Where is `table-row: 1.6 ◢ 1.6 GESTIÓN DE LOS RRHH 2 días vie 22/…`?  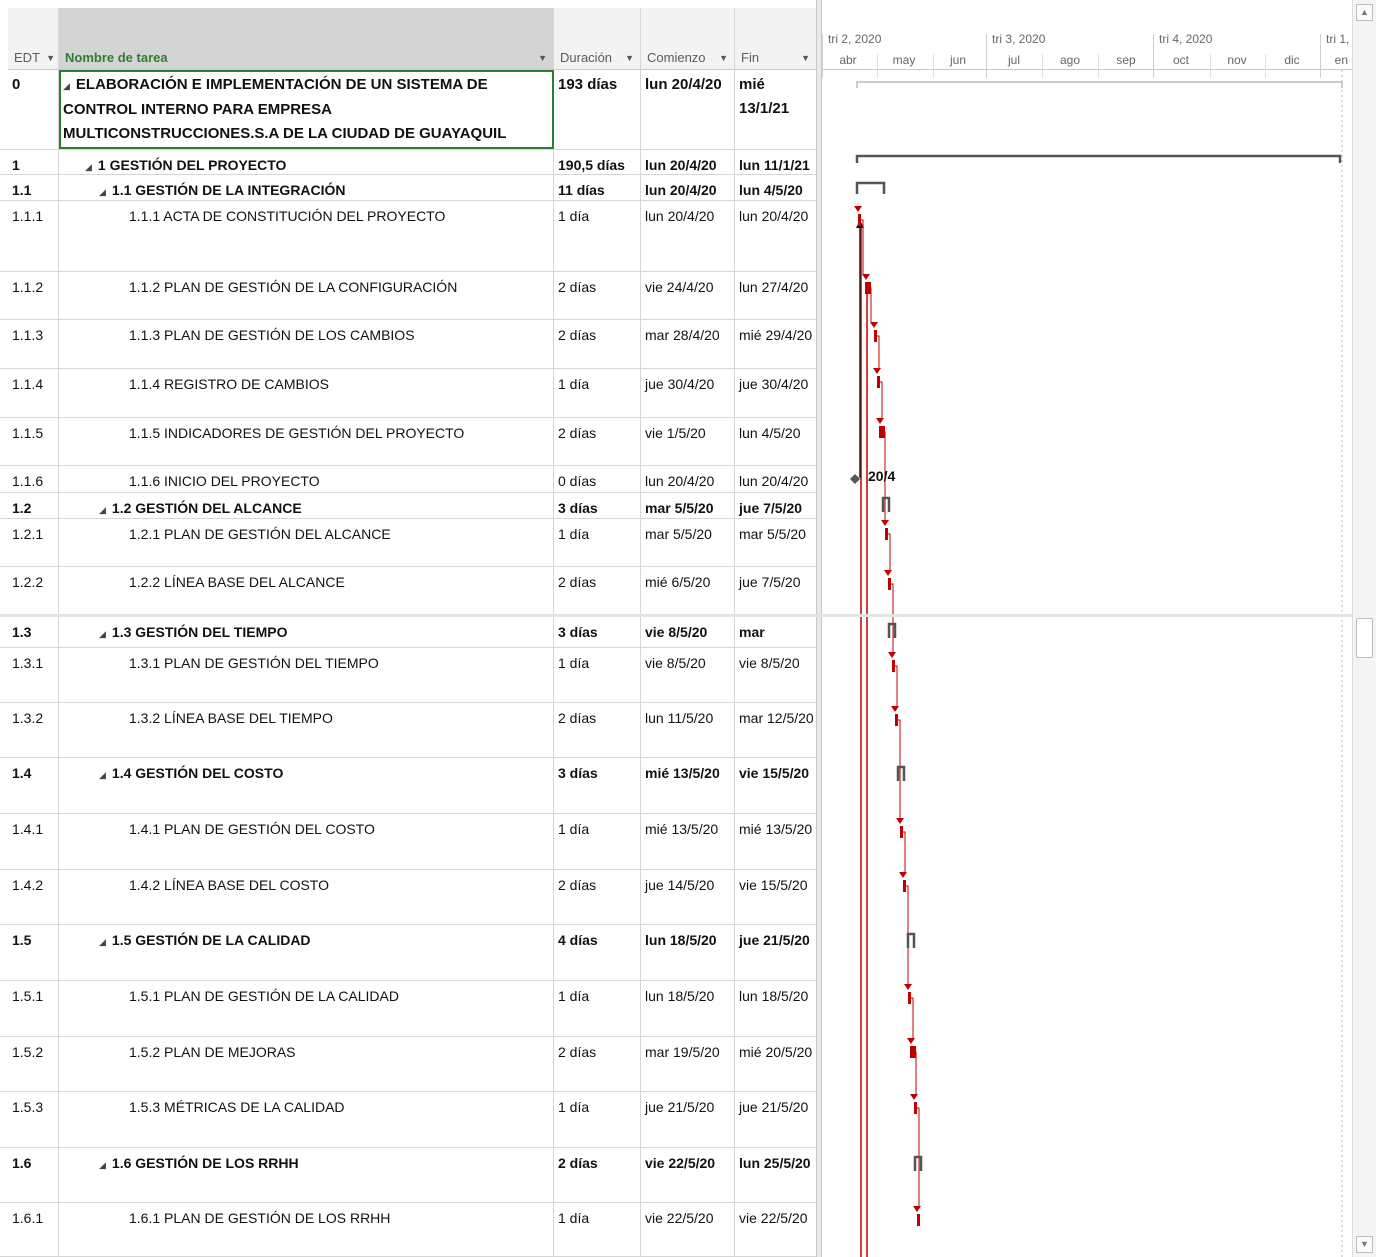
table-row: 1.6 ◢ 1.6 GESTIÓN DE LOS RRHH 2 días vie 22/… is located at coordinates (408, 1175).